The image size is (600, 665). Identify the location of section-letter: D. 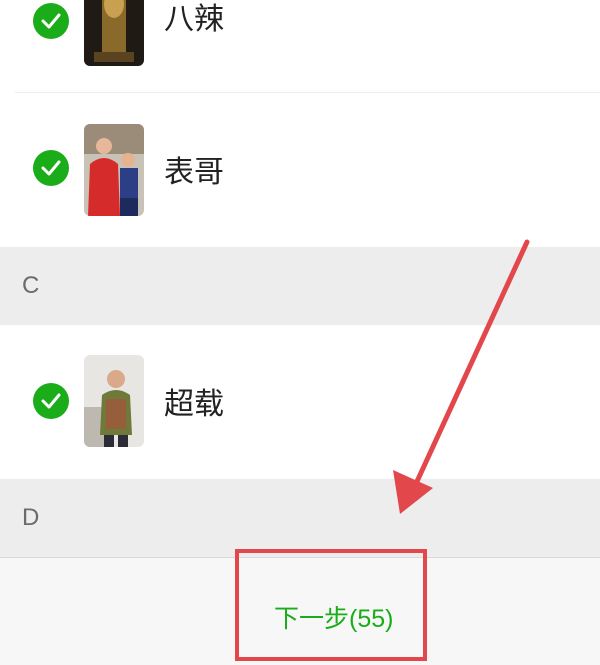
(31, 517).